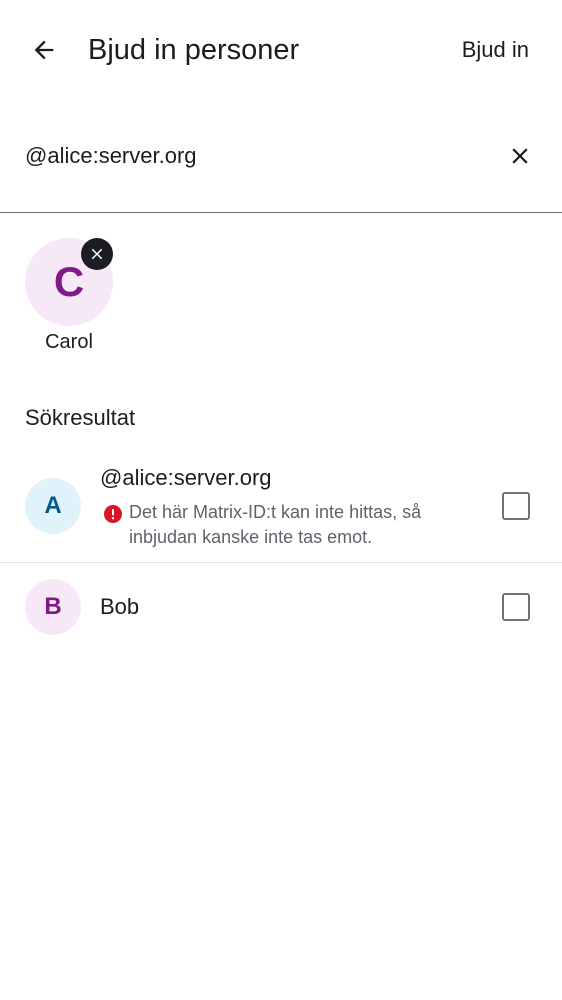  Describe the element at coordinates (495, 50) in the screenshot. I see `invite-button: Bjud in` at that location.